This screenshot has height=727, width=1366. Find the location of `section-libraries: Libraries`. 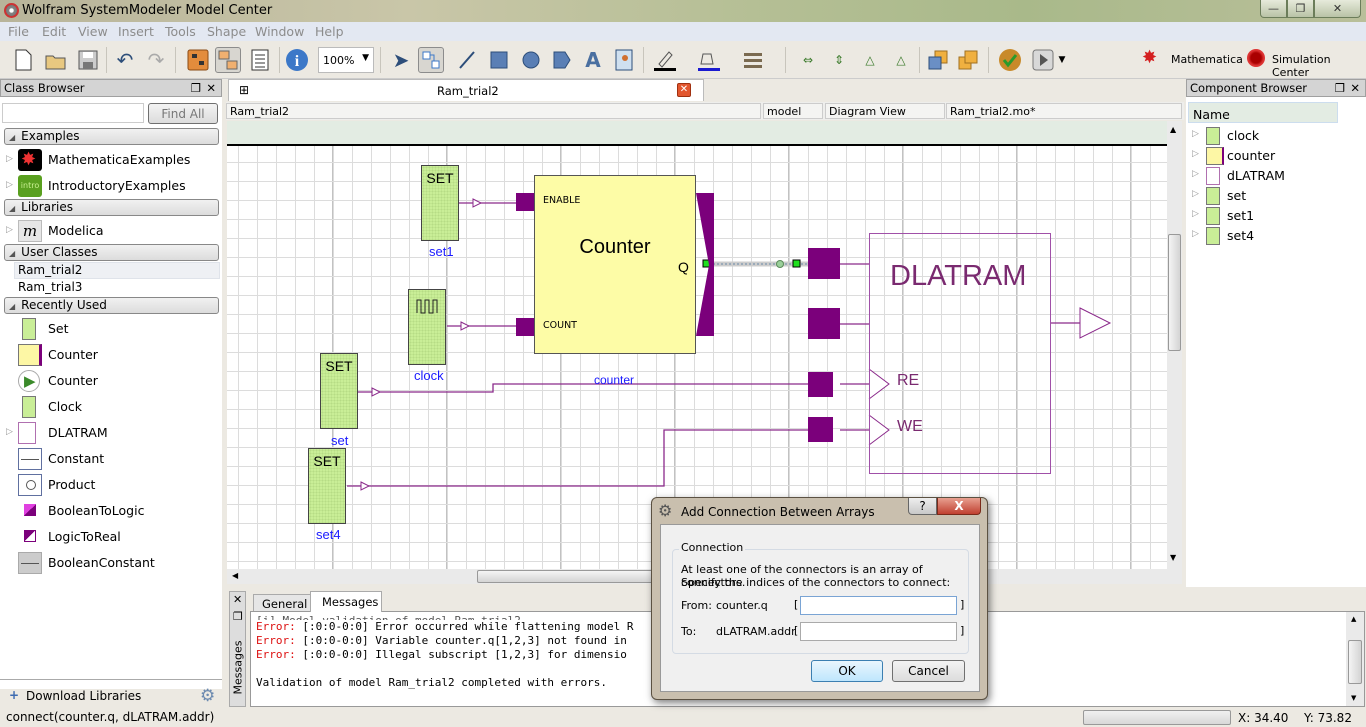

section-libraries: Libraries is located at coordinates (111, 207).